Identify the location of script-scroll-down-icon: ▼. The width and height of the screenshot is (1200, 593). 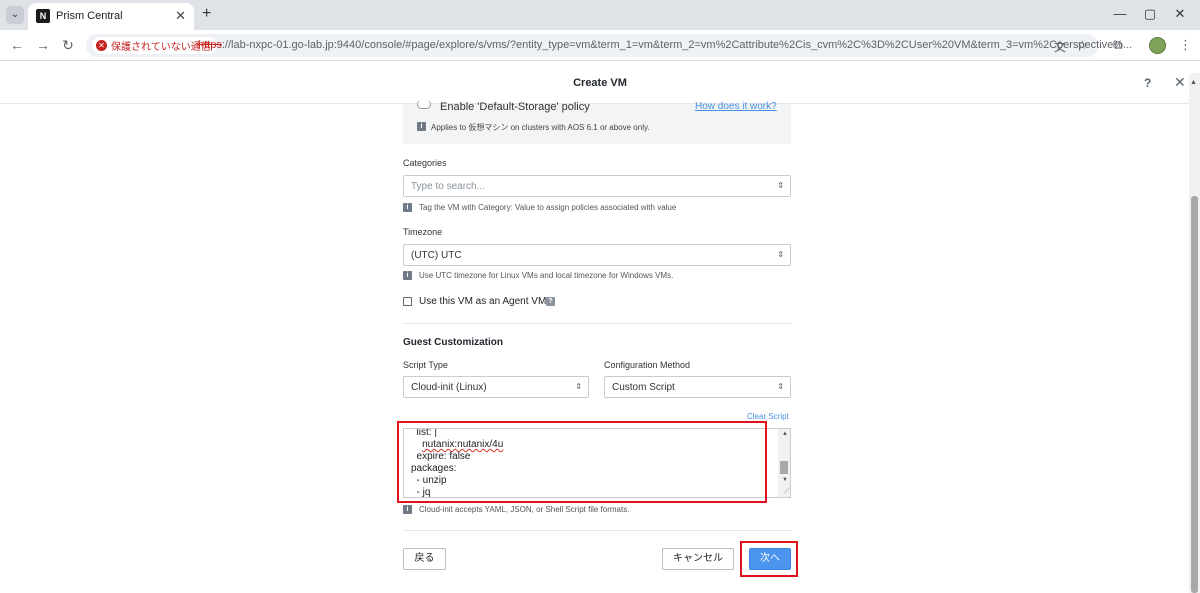
(785, 480).